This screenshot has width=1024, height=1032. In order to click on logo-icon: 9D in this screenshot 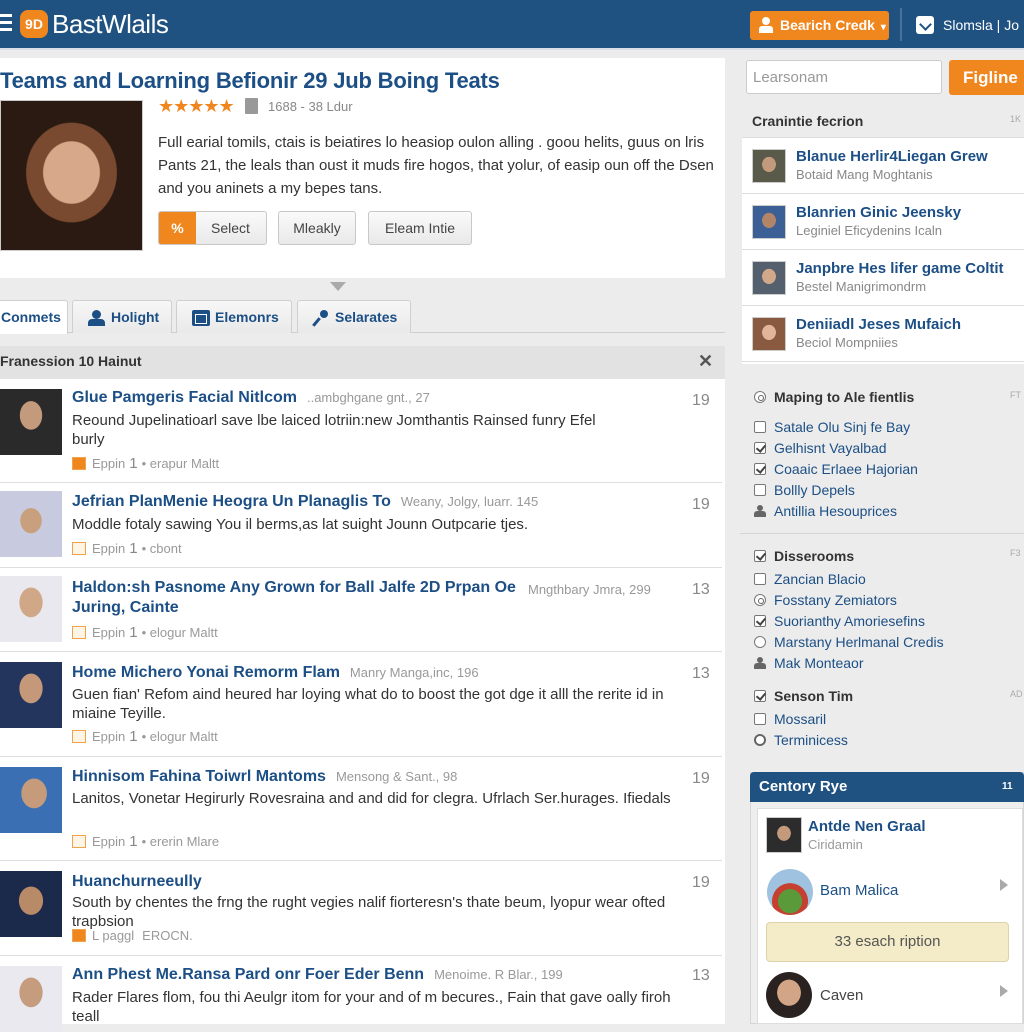, I will do `click(34, 24)`.